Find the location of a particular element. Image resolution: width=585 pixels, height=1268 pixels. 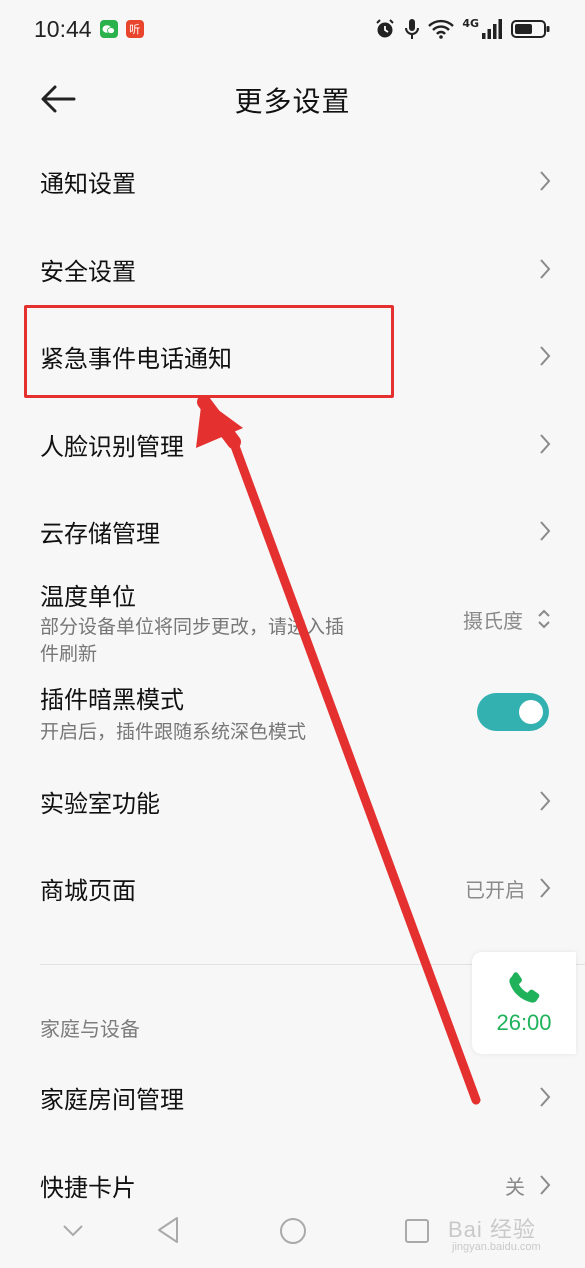

row-label: 家庭房间管理 is located at coordinates (112, 1099).